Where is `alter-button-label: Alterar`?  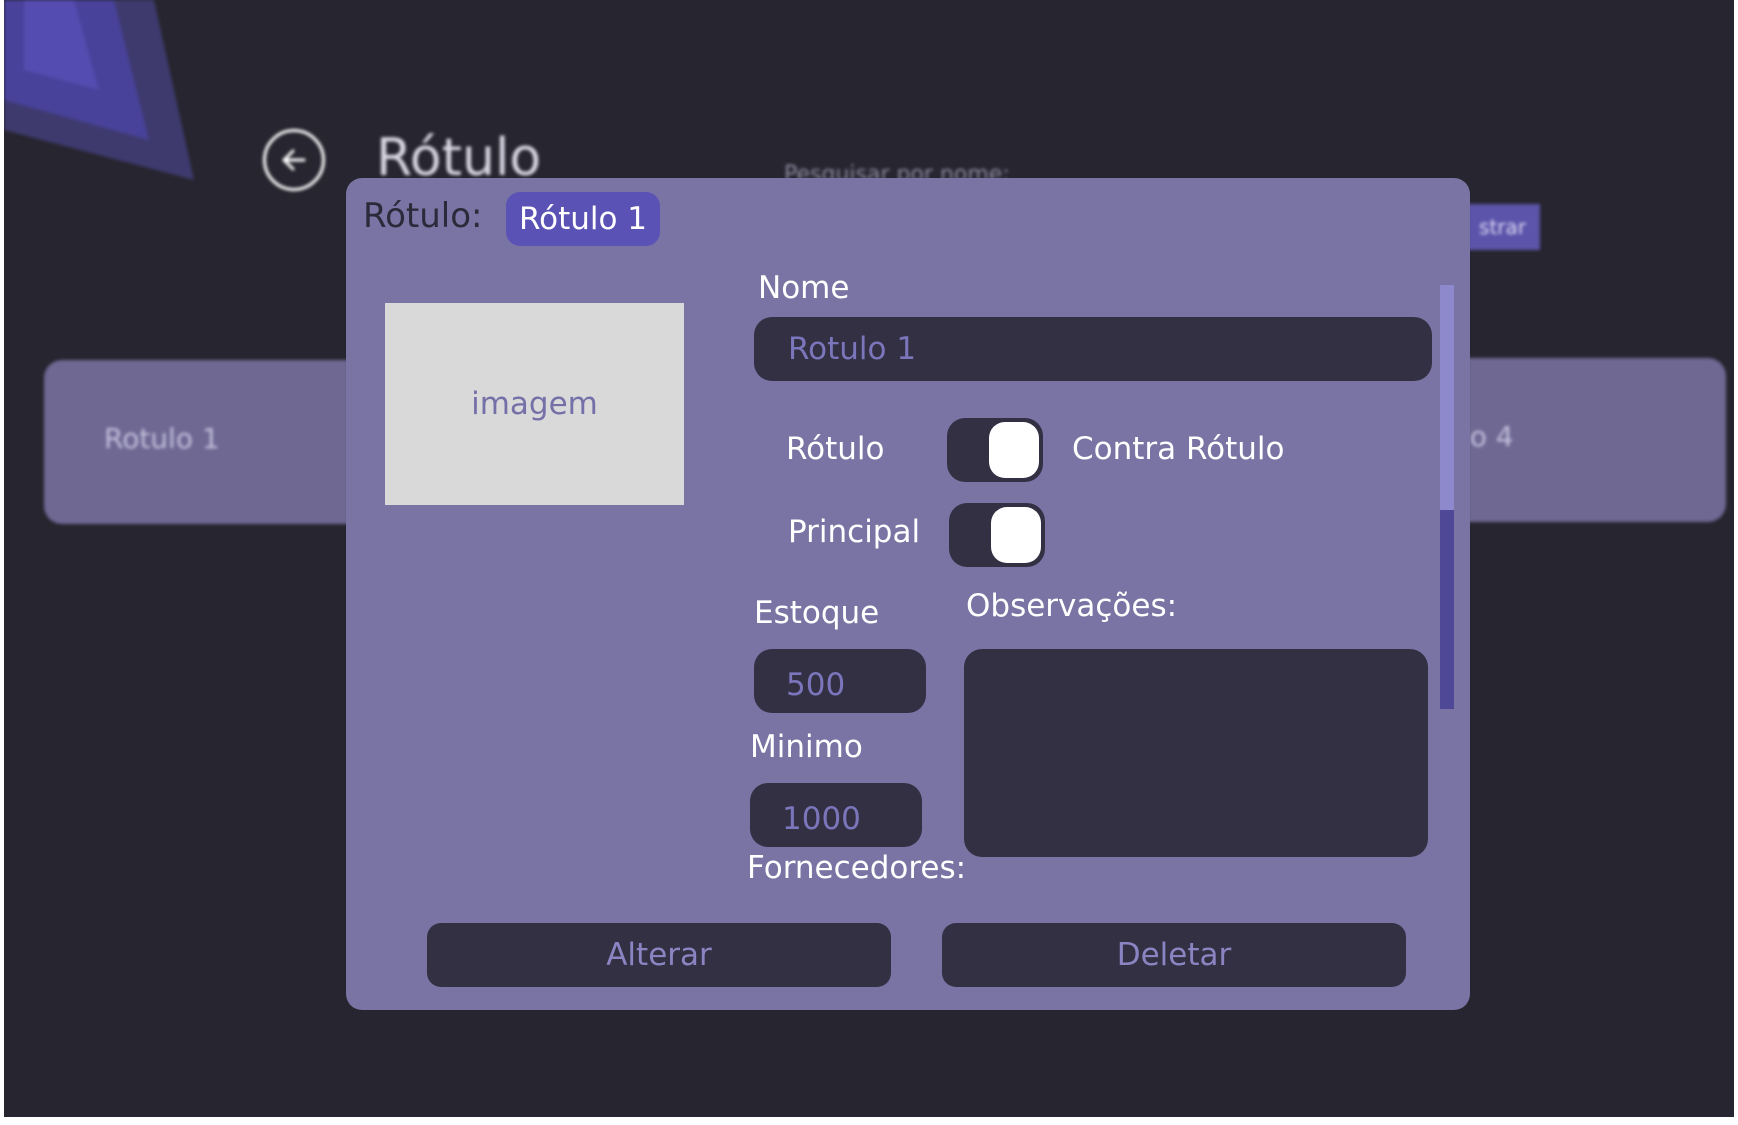 alter-button-label: Alterar is located at coordinates (659, 955).